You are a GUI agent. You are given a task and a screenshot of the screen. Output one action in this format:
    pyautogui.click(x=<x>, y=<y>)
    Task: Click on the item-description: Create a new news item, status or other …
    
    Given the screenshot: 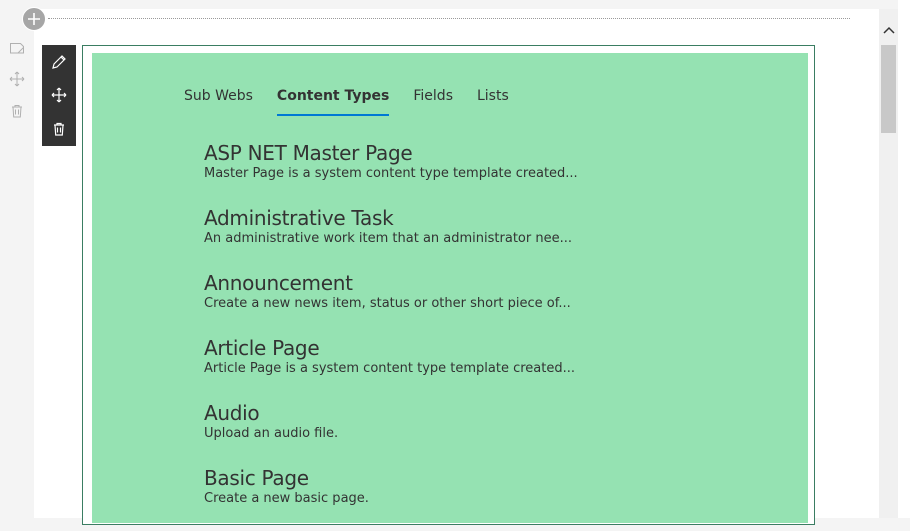 What is the action you would take?
    pyautogui.click(x=387, y=303)
    